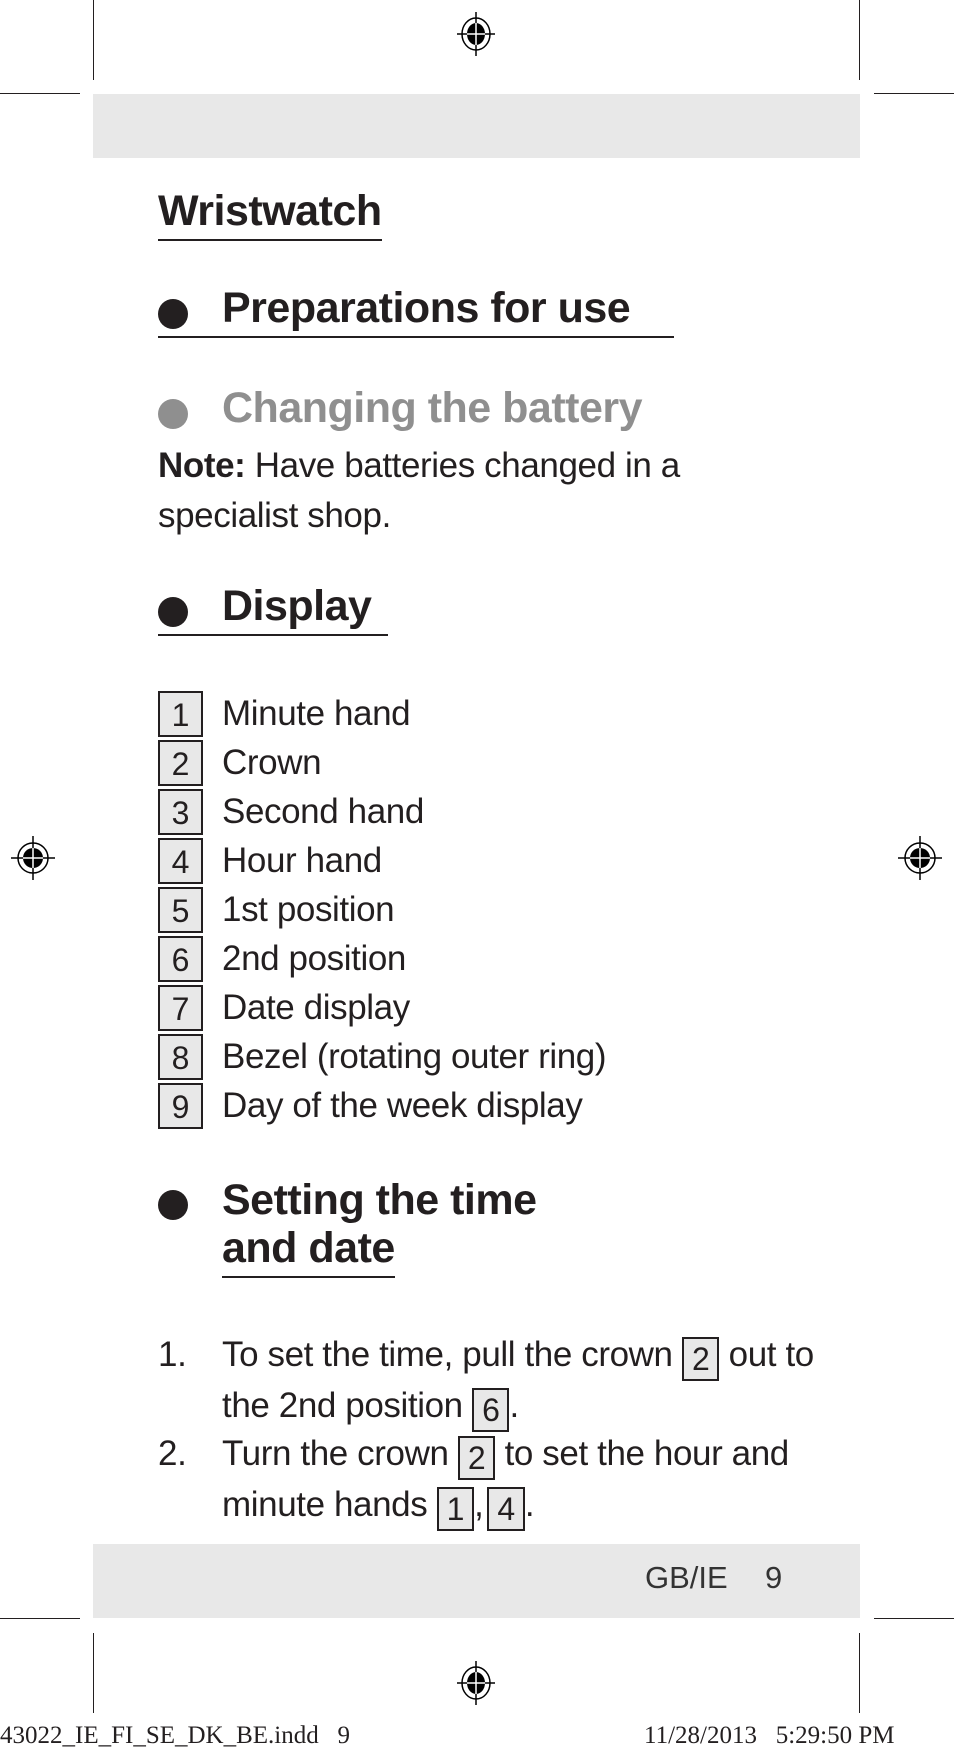 The height and width of the screenshot is (1760, 954). Describe the element at coordinates (686, 1577) in the screenshot. I see `footer-region: GB/IE` at that location.